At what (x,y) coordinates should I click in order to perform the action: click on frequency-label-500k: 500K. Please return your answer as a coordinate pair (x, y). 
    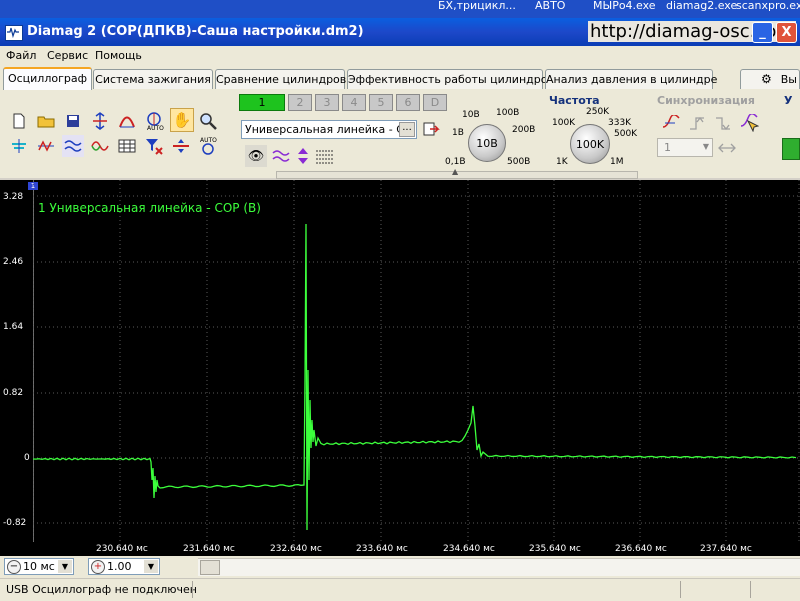
    Looking at the image, I should click on (626, 134).